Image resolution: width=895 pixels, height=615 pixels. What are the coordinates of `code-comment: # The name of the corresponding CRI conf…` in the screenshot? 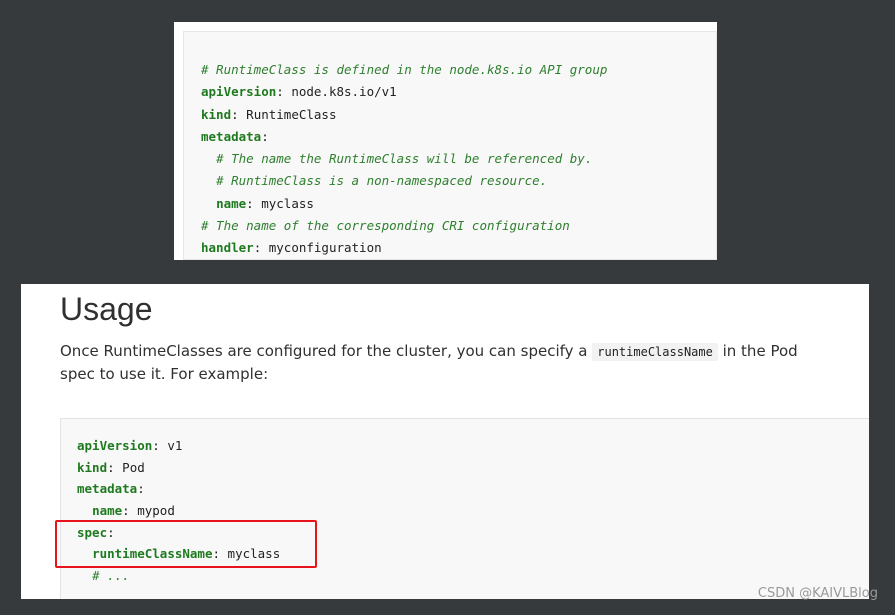 It's located at (385, 226).